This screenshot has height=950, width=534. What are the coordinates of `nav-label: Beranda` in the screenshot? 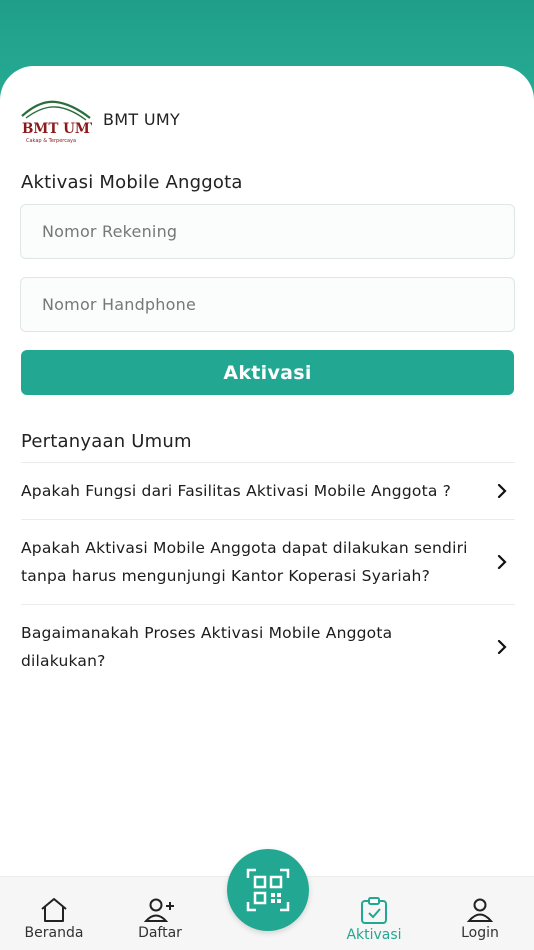 It's located at (54, 933).